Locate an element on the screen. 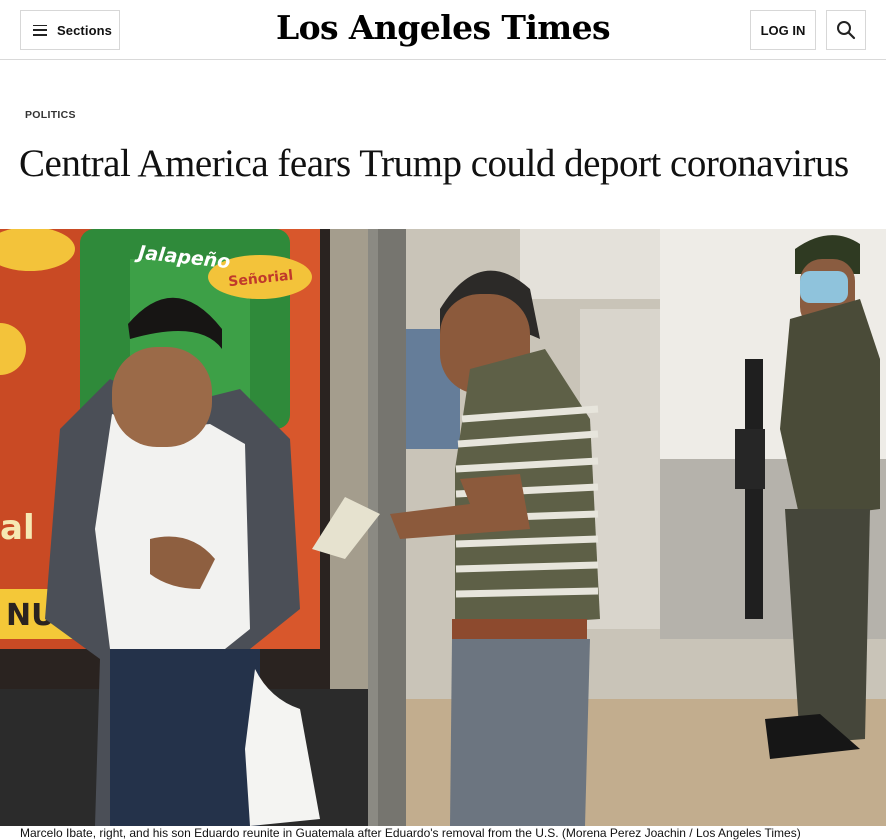  search-icon is located at coordinates (846, 30).